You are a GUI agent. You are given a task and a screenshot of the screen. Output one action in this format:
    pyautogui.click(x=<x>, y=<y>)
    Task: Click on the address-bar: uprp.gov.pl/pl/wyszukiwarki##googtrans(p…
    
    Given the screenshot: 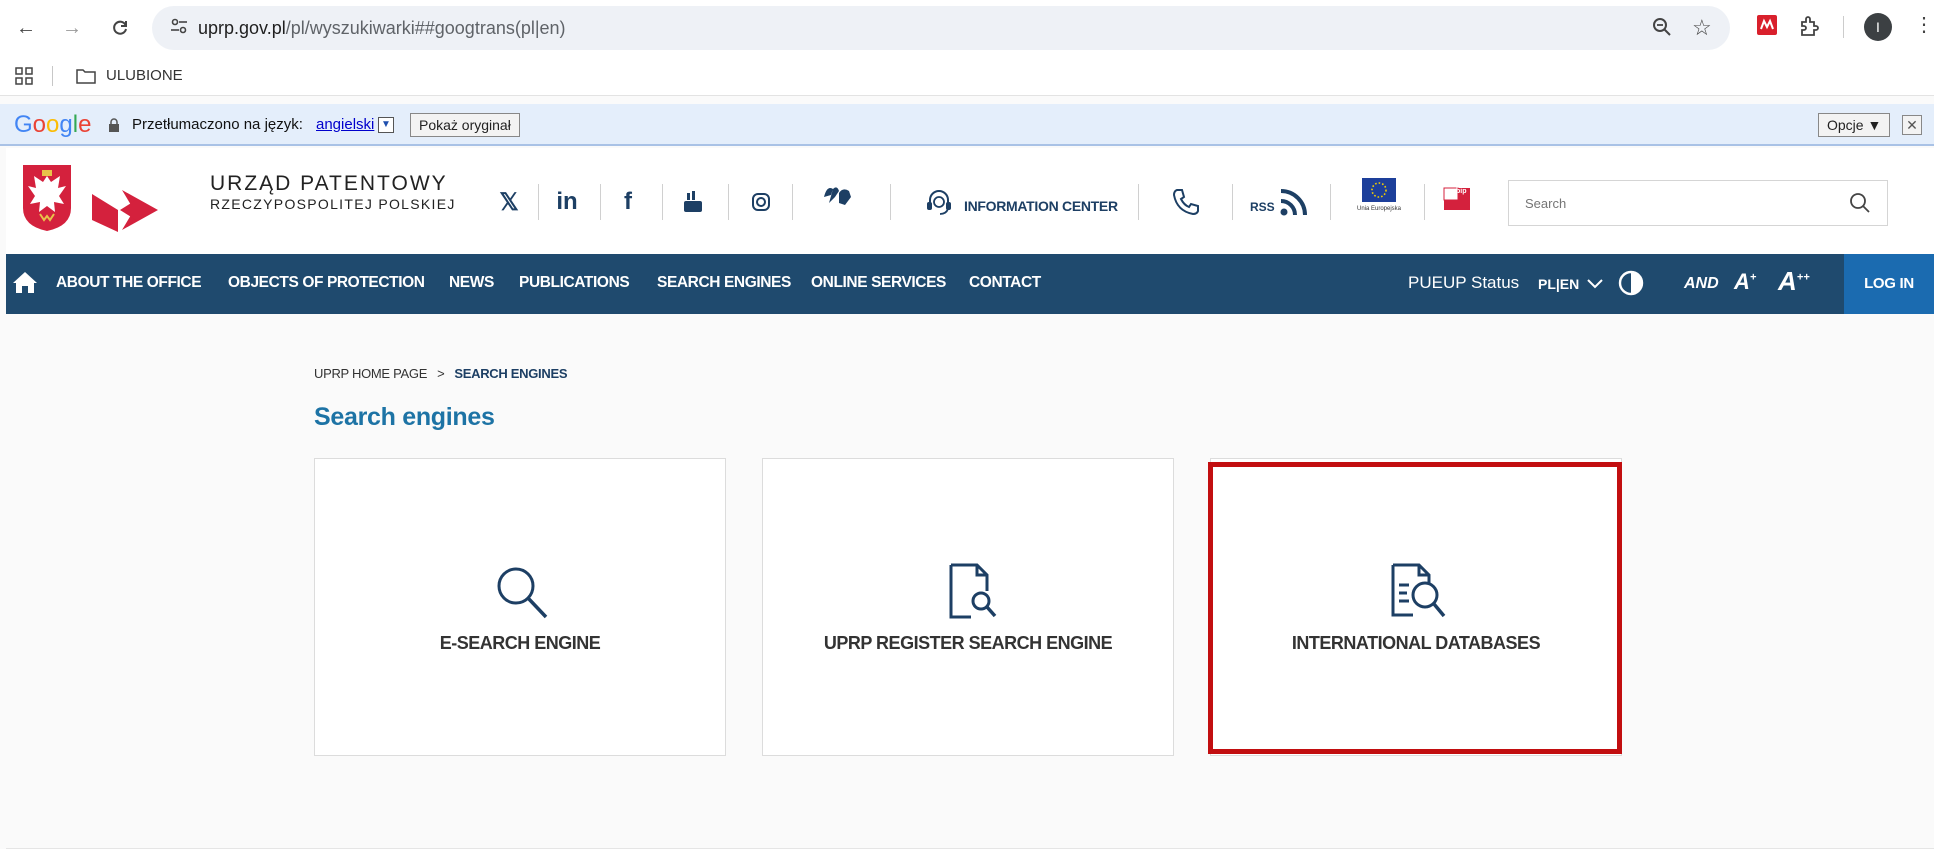 What is the action you would take?
    pyautogui.click(x=941, y=28)
    